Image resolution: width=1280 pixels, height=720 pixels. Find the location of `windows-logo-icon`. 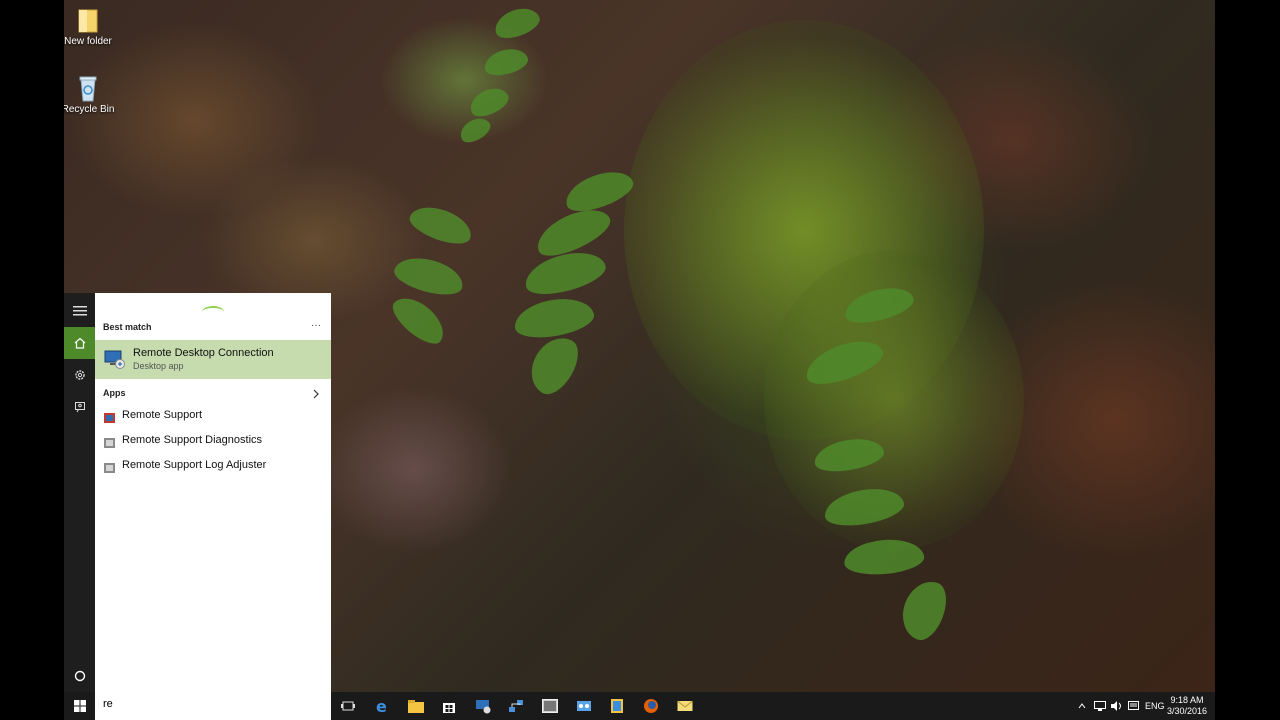

windows-logo-icon is located at coordinates (79, 706).